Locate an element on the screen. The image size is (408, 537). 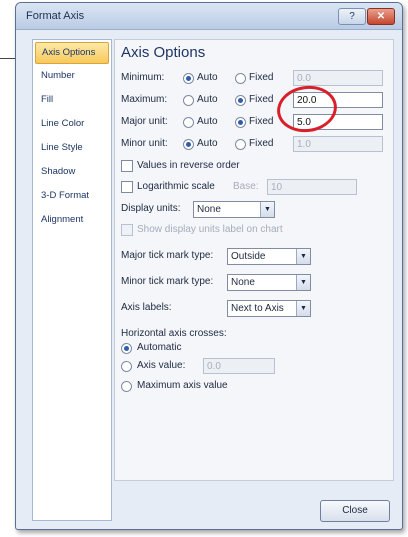
window-title: Format Axis is located at coordinates (55, 16).